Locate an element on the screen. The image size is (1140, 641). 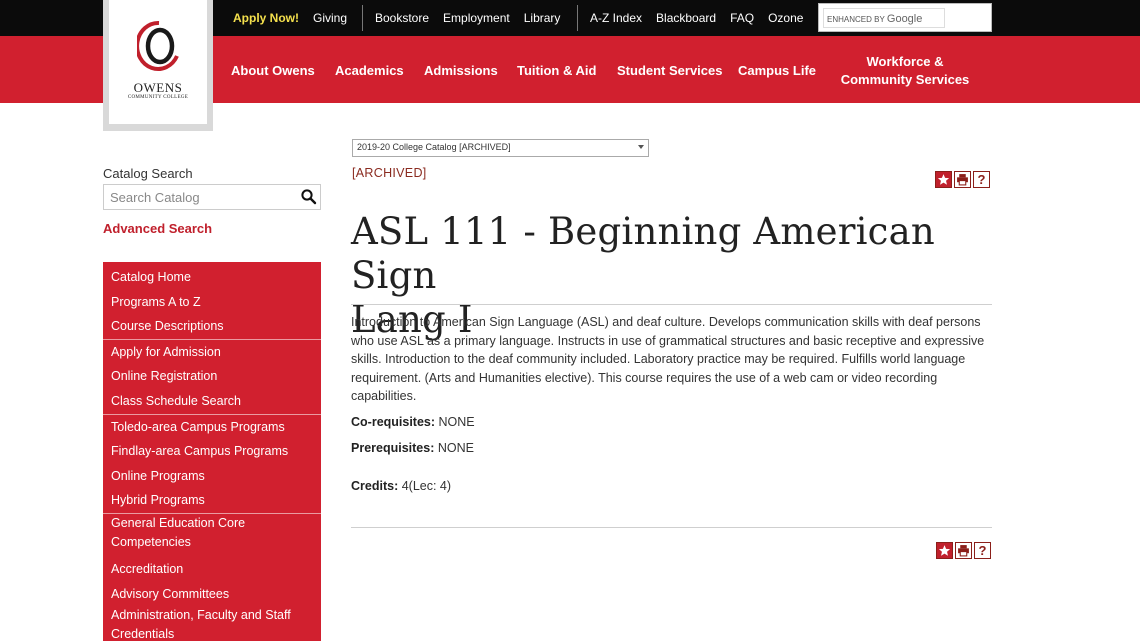
sidebar-menu-item: Advisory Committees is located at coordinates (212, 594).